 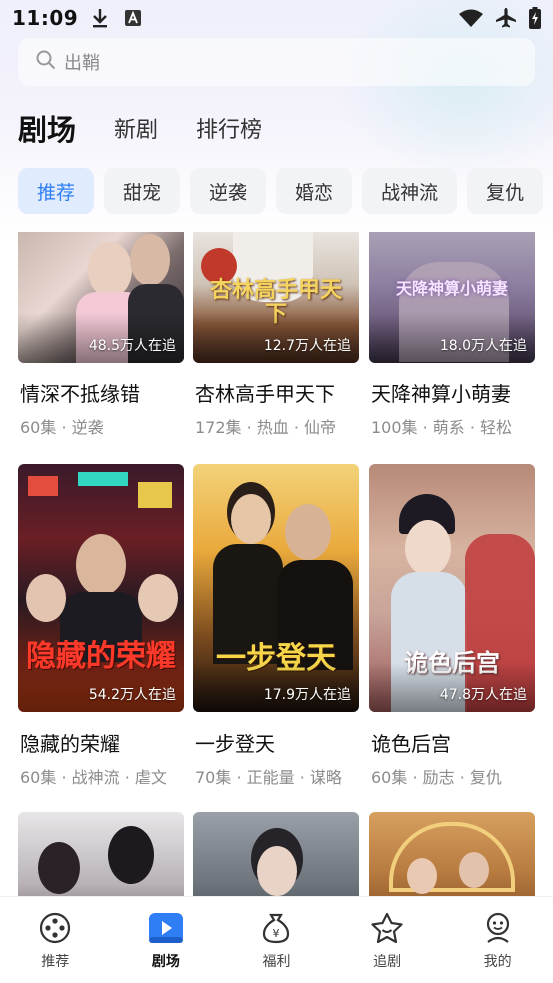 I want to click on poster-title-art: 天降神算小萌妻, so click(x=451, y=288).